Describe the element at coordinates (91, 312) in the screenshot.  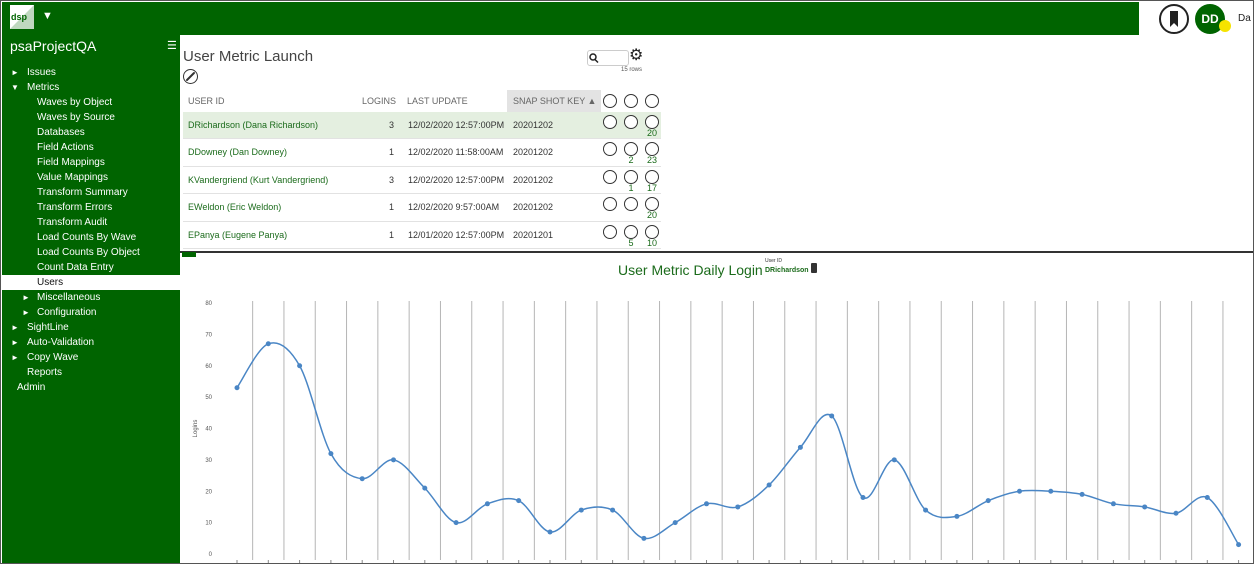
I see `sidebar-item-configuration: ► Configuration` at that location.